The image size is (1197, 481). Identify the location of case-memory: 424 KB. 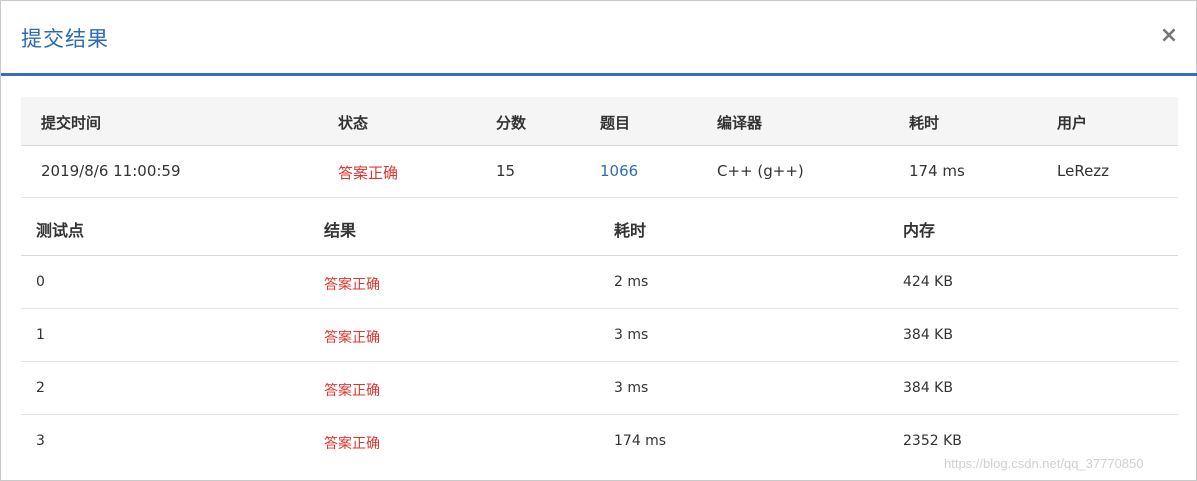
(928, 282).